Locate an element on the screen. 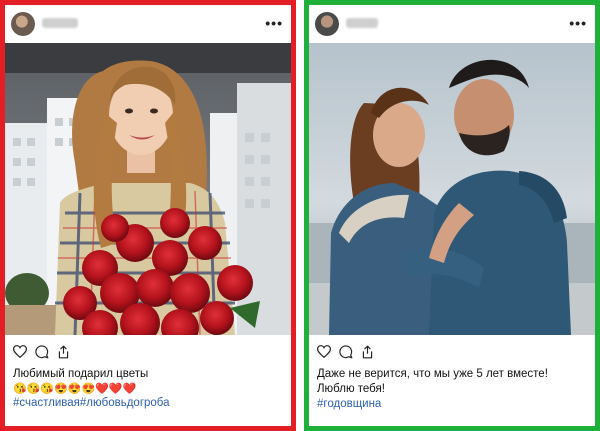  caption-emojis: 😘😘😘😍😍😍❤️❤️❤️ is located at coordinates (75, 389).